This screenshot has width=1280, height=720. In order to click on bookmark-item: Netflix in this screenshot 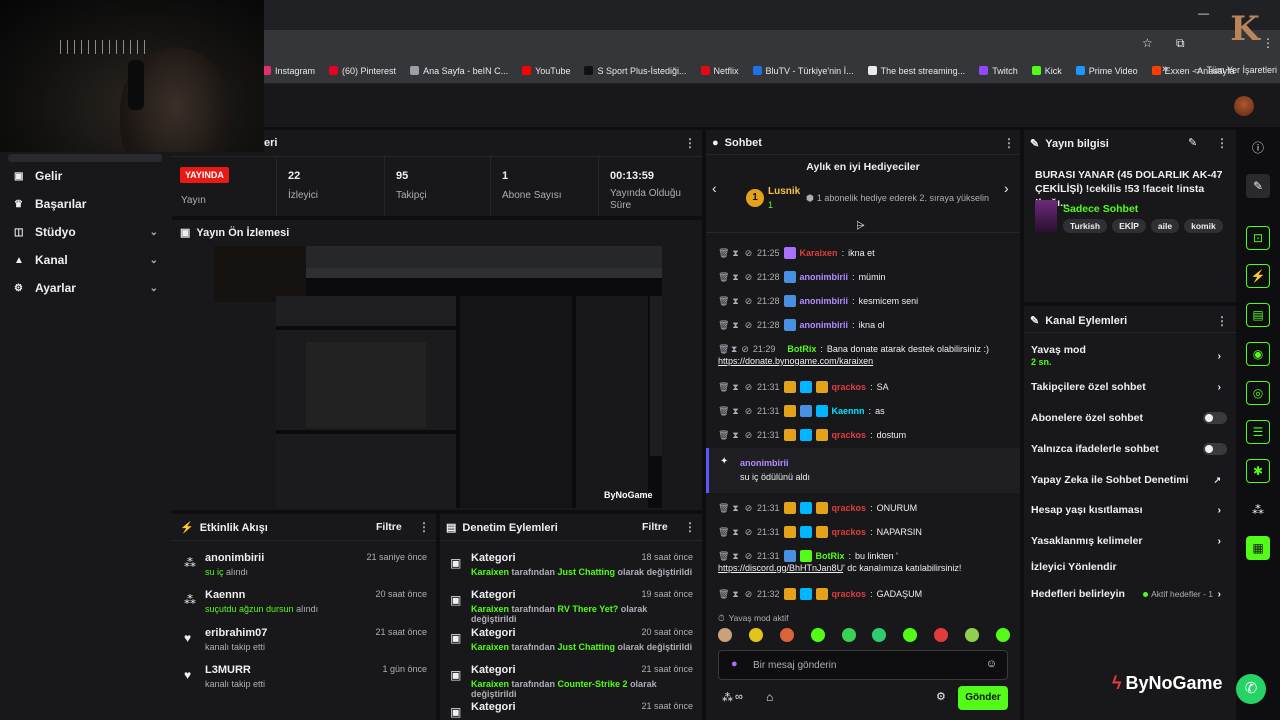, I will do `click(719, 71)`.